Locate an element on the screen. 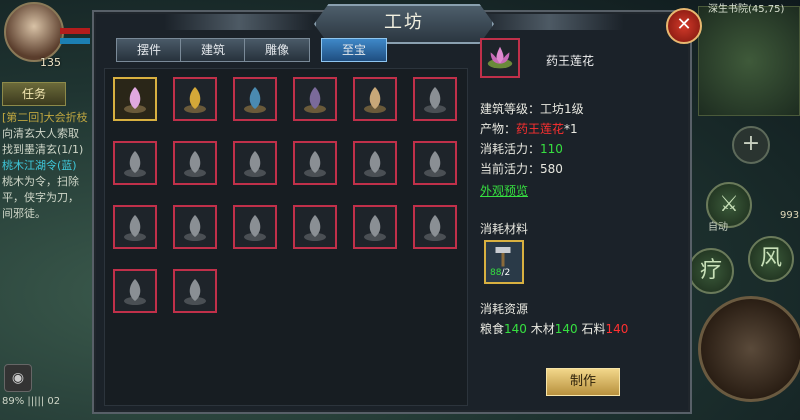 This screenshot has width=800, height=420. hooded-figure-item-icon is located at coordinates (135, 228).